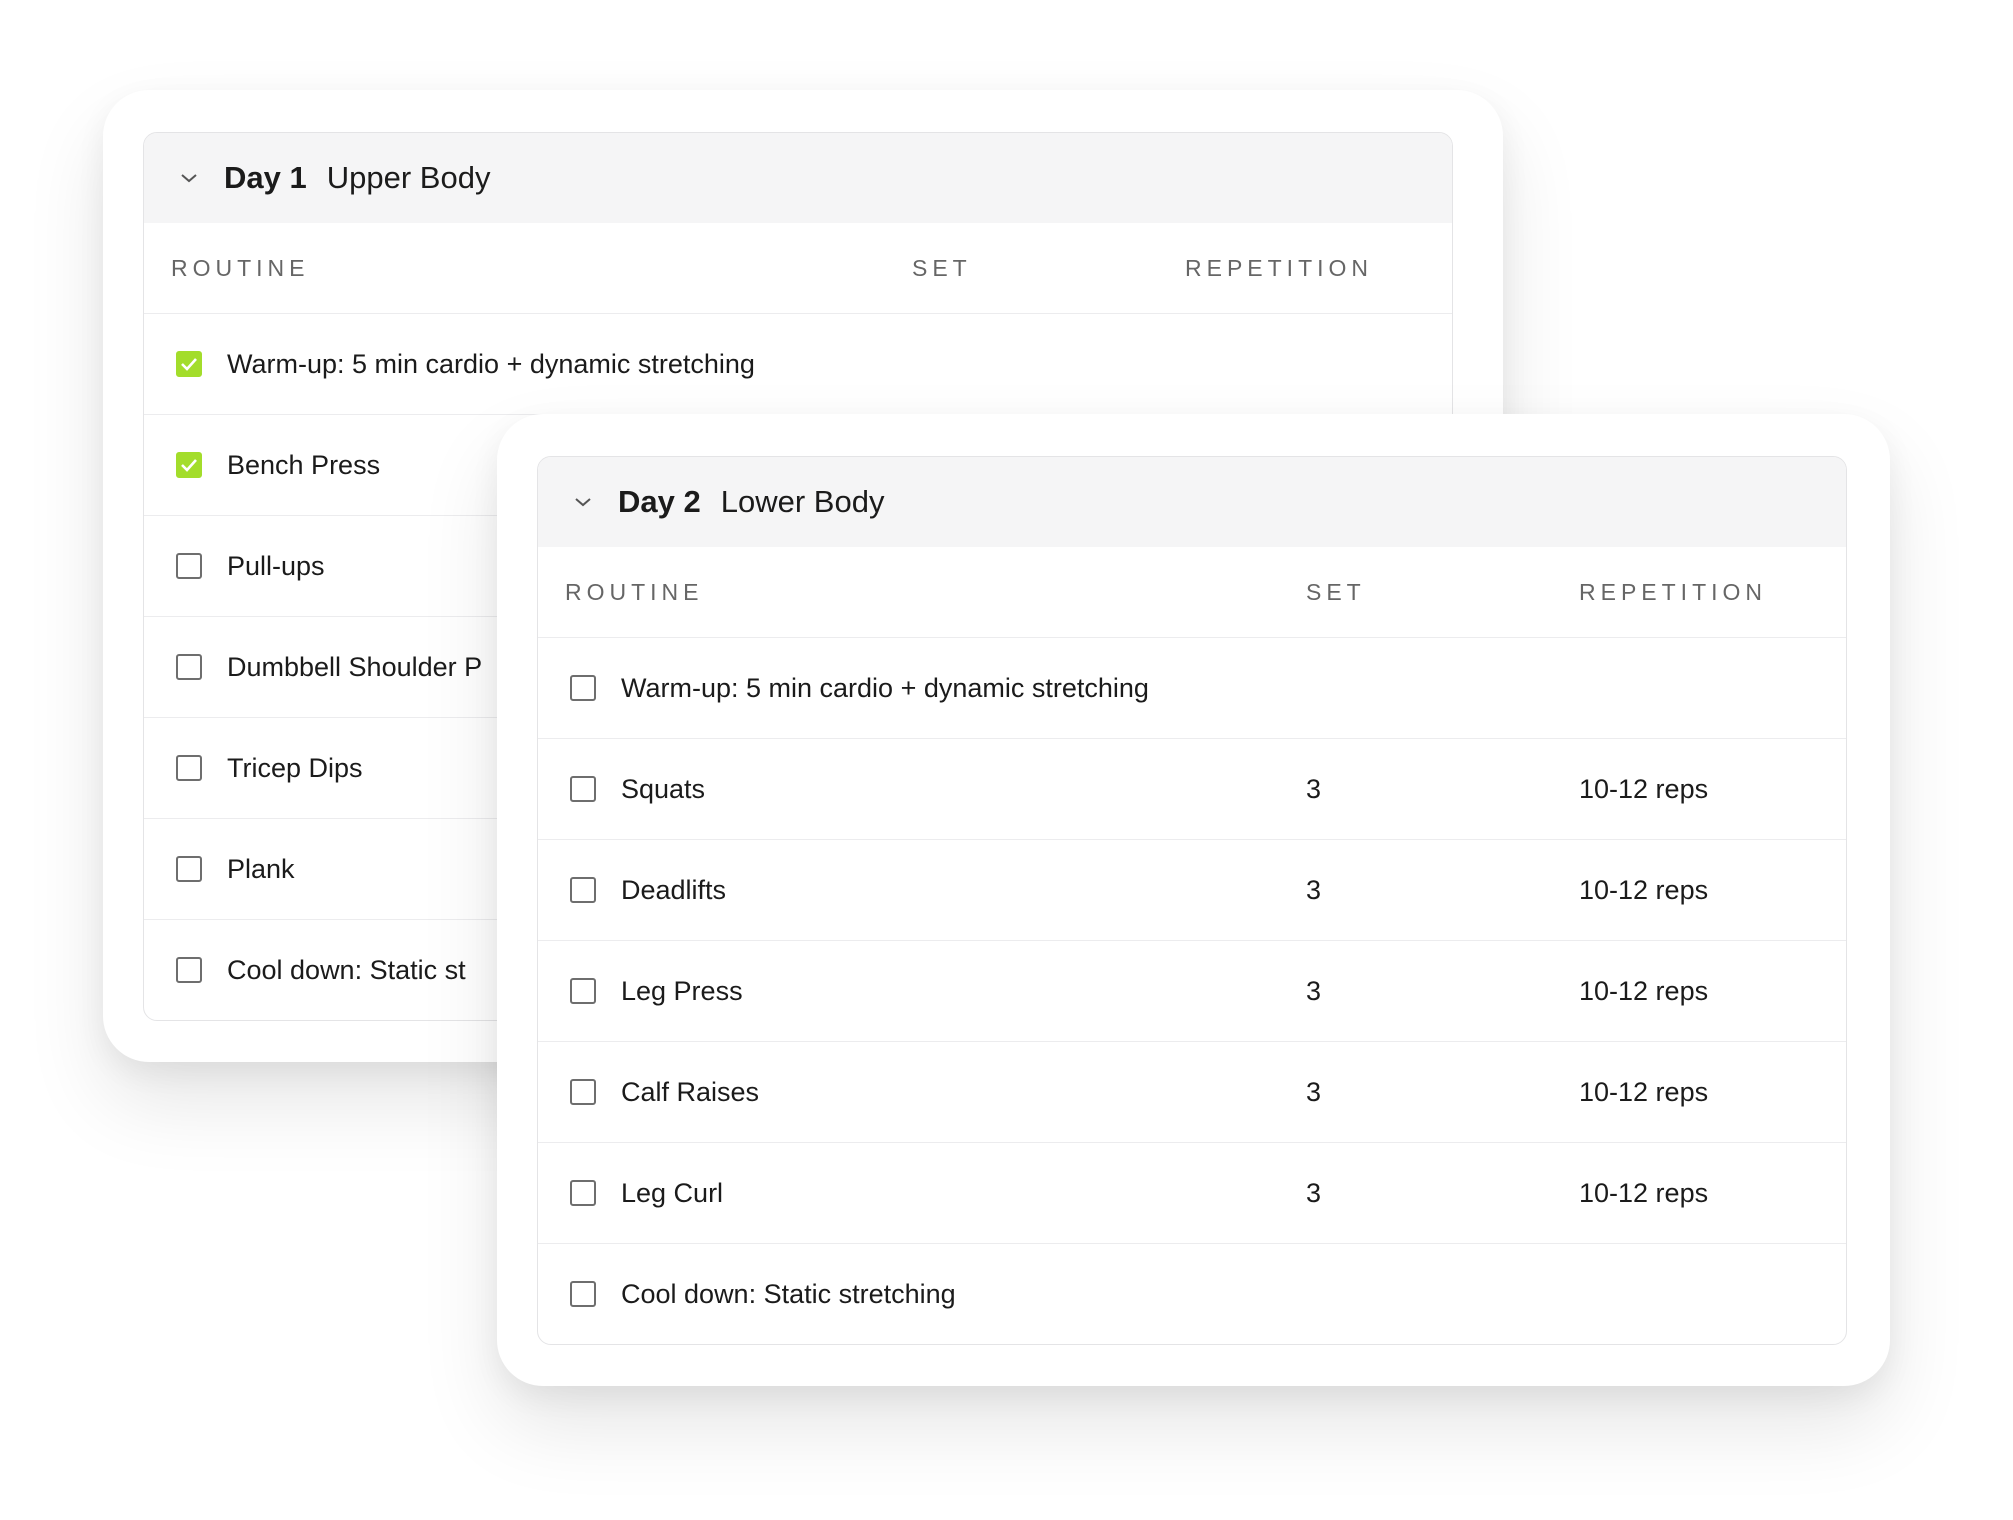  I want to click on routine-name: Dumbbell Shoulder P, so click(355, 666).